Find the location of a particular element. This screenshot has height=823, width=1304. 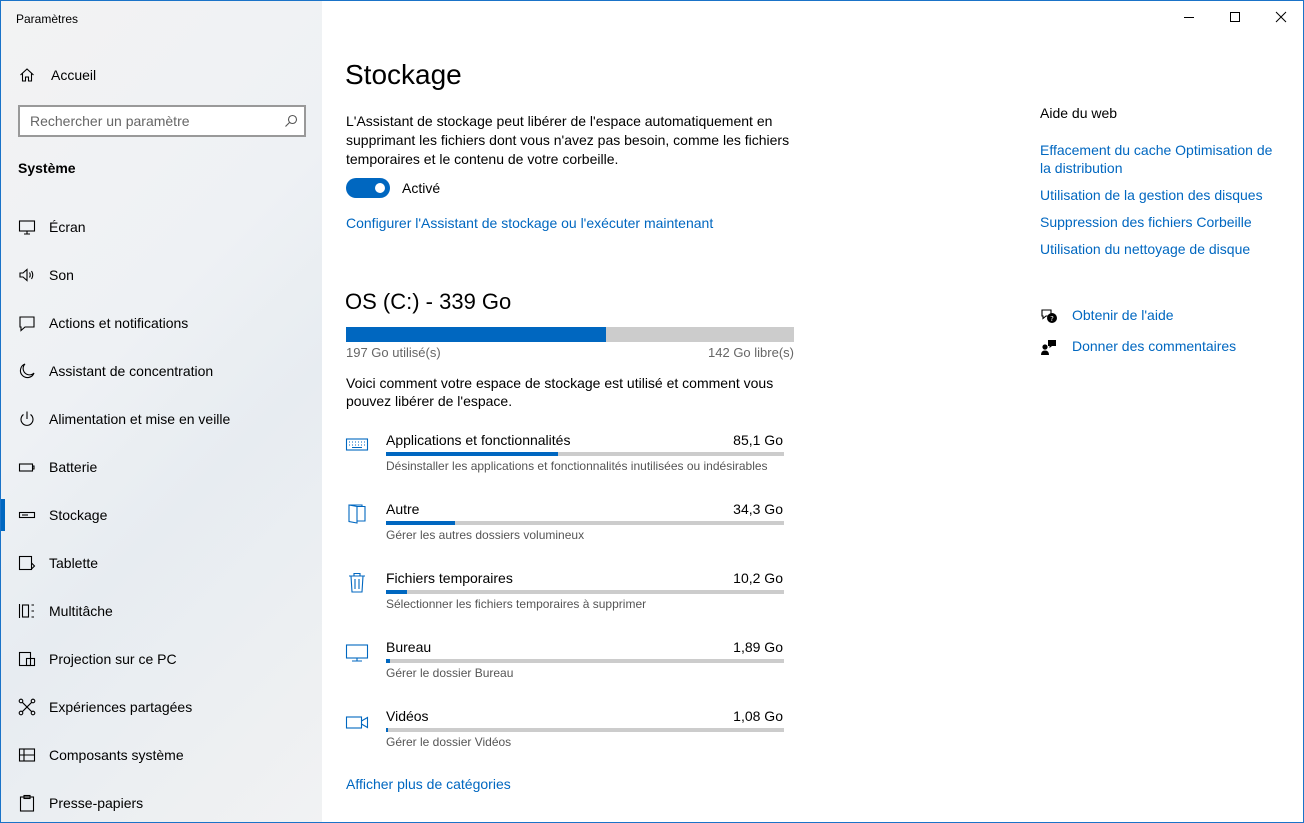

home-icon is located at coordinates (27, 75).